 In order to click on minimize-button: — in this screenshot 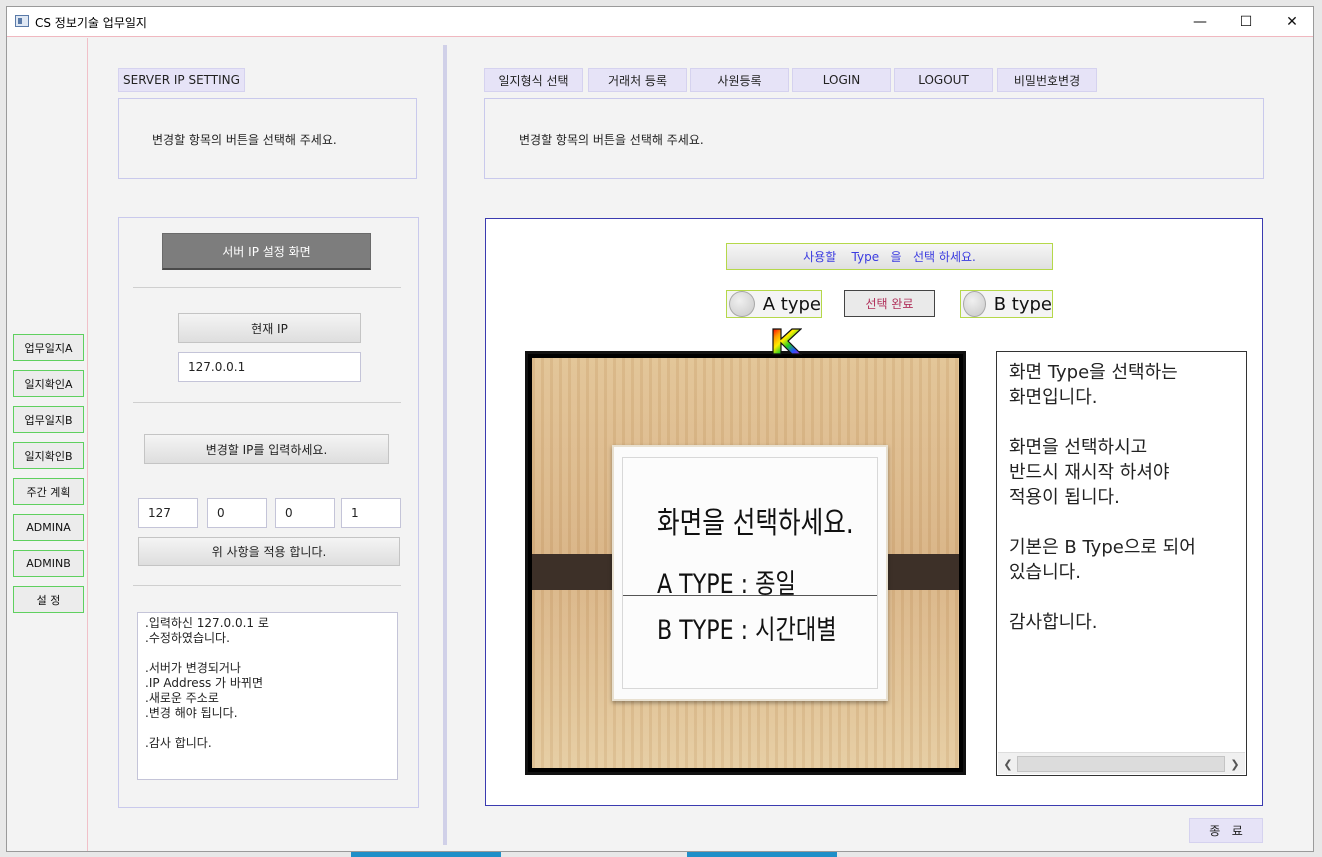, I will do `click(1200, 22)`.